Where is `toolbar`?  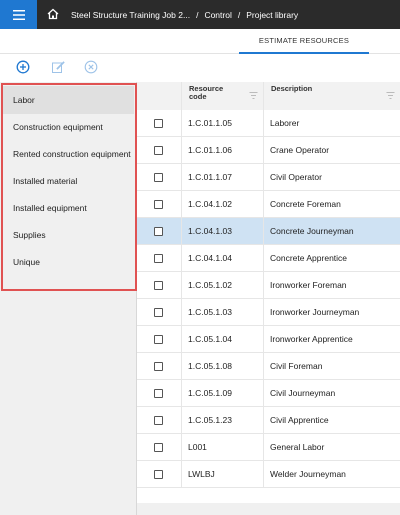
toolbar is located at coordinates (200, 67).